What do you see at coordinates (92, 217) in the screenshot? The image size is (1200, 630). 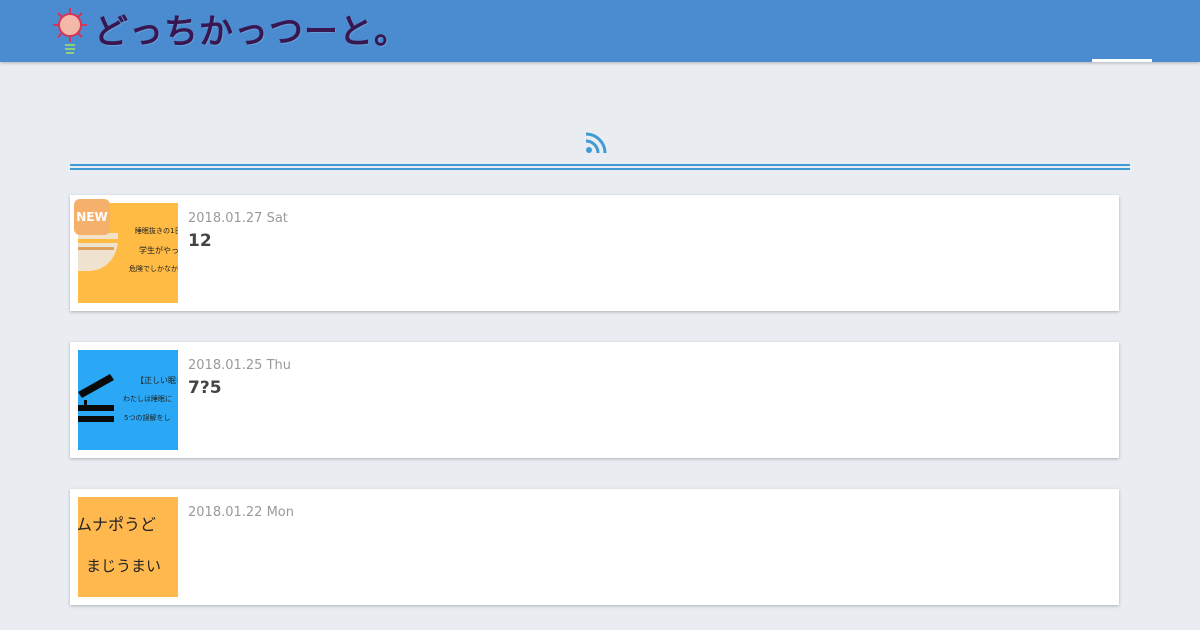 I see `new-badge: NEW` at bounding box center [92, 217].